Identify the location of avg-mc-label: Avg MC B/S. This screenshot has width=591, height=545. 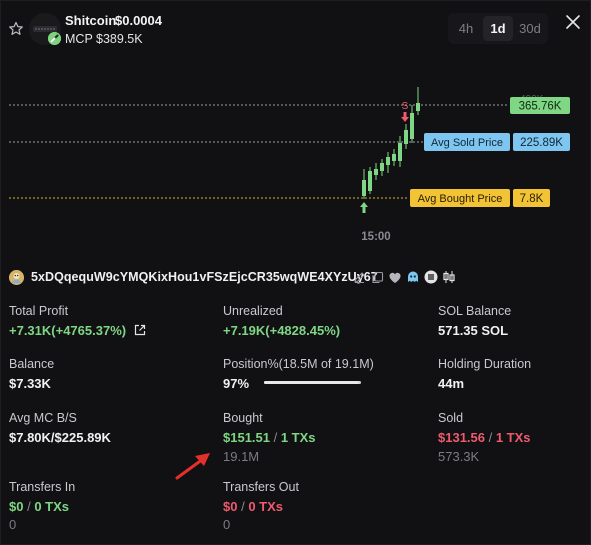
(43, 418).